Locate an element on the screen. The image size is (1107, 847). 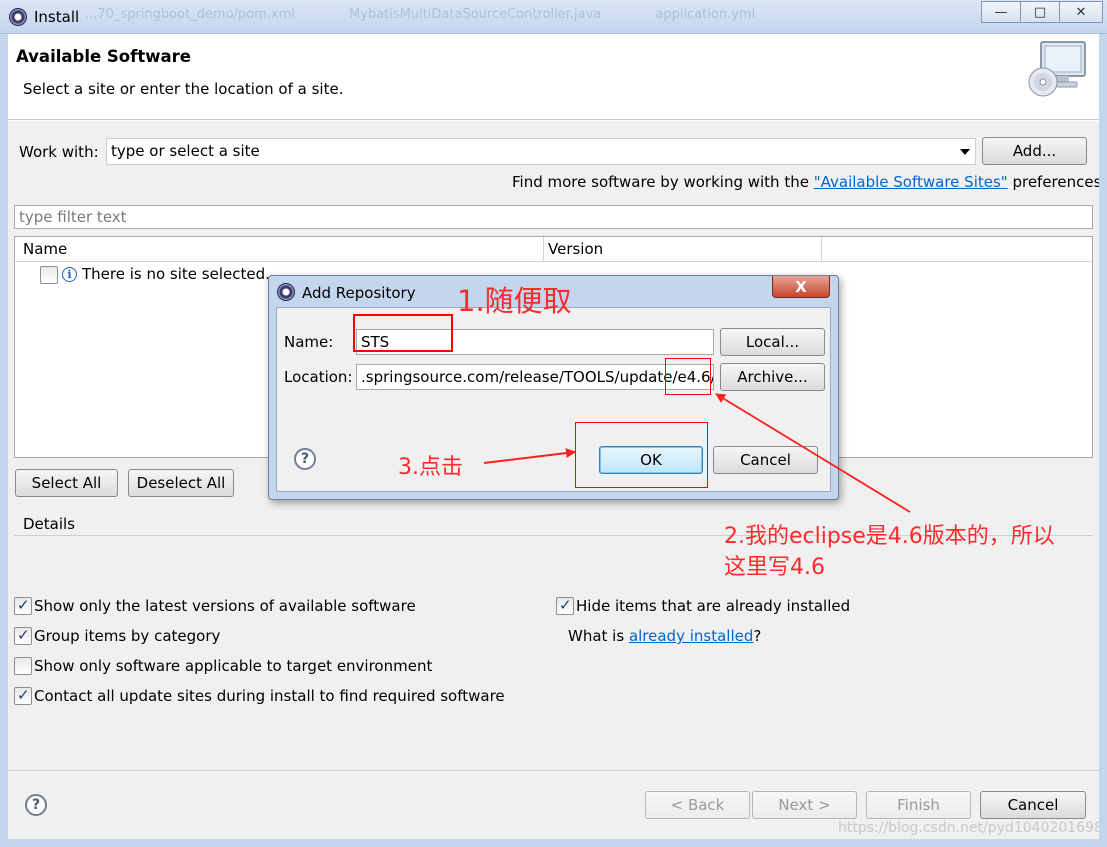
name-label: Name: is located at coordinates (309, 342).